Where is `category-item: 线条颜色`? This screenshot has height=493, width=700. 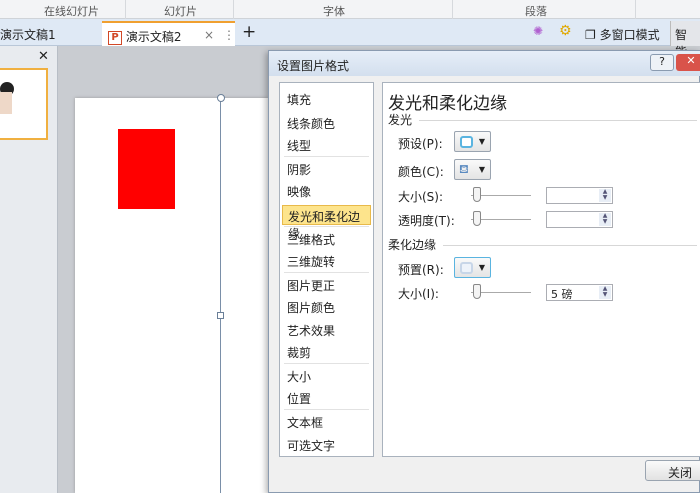
category-item: 线条颜色 is located at coordinates (326, 123).